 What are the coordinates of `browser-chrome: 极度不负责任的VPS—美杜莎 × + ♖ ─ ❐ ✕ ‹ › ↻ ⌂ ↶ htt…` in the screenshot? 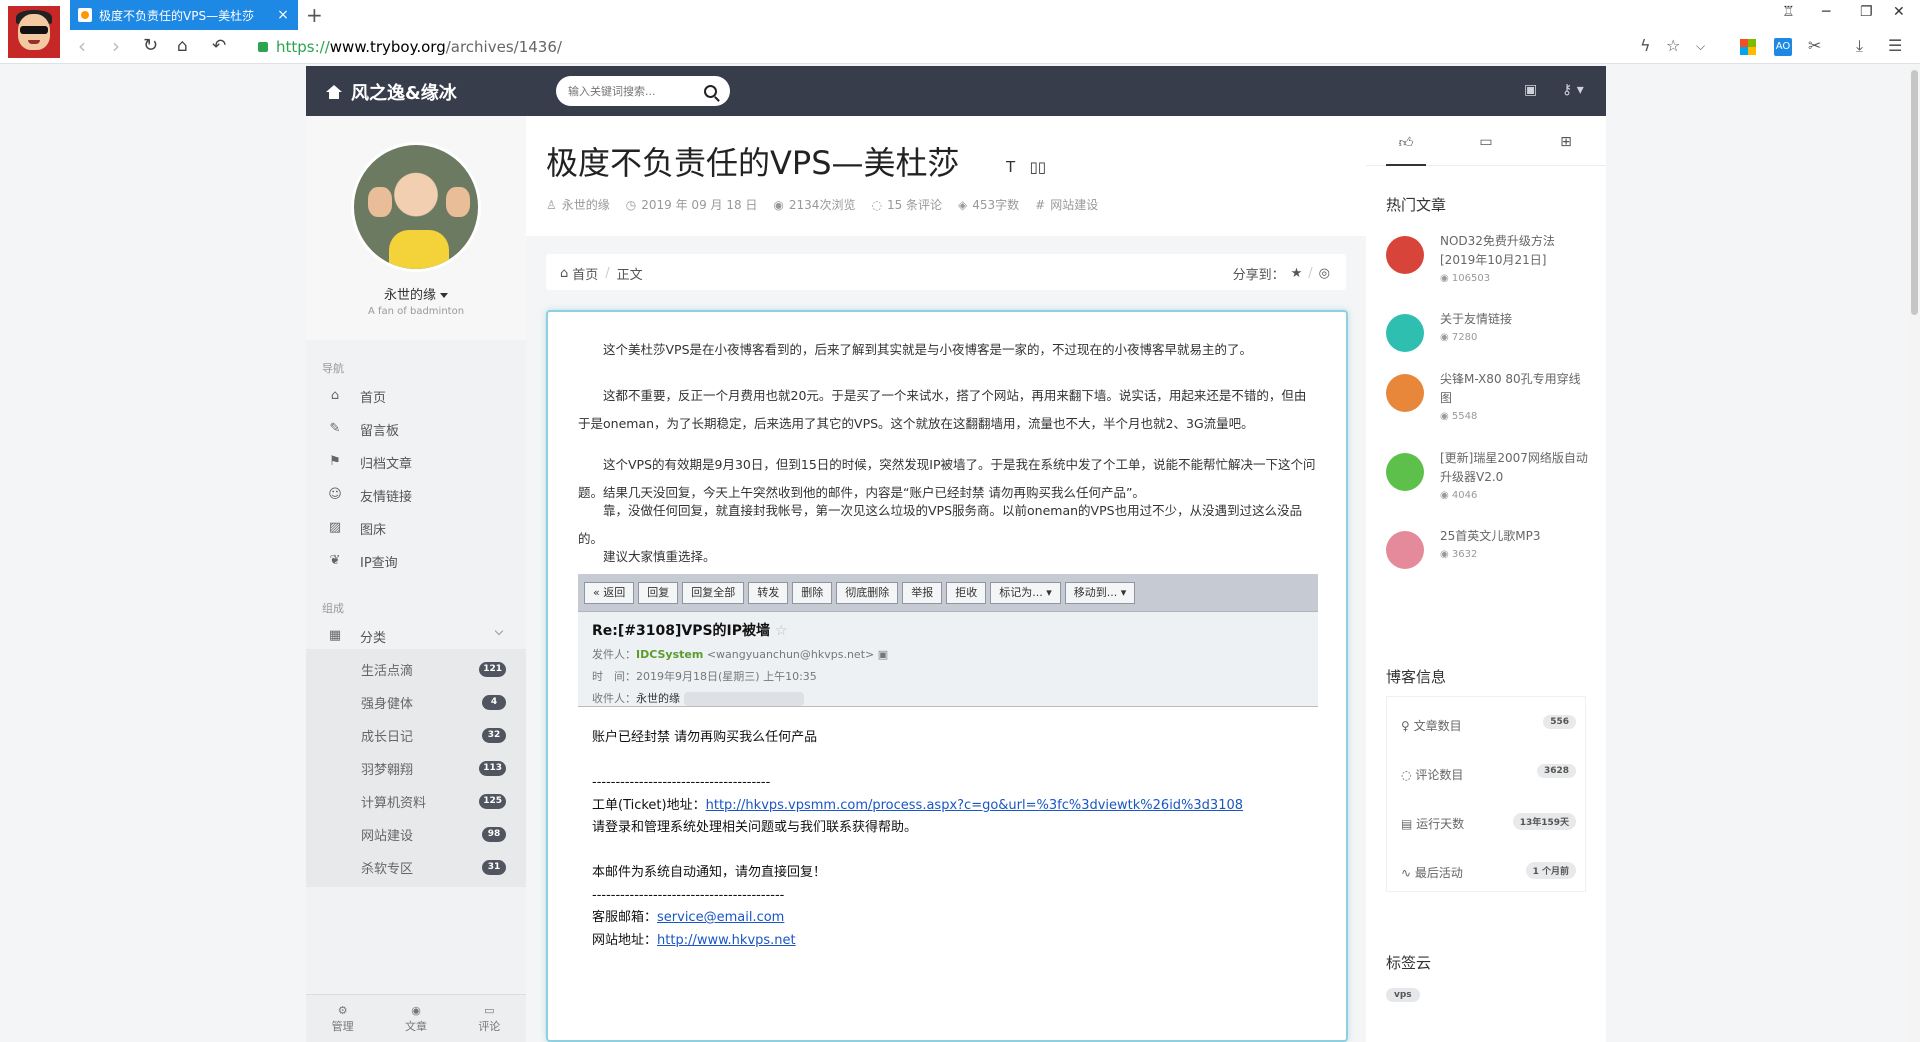 It's located at (960, 32).